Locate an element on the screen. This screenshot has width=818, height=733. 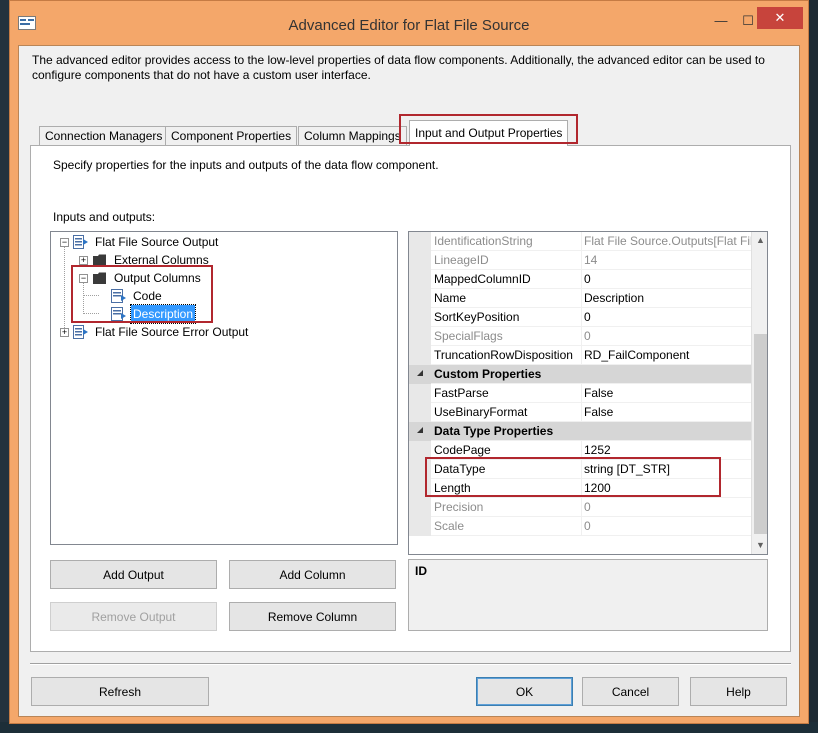
tree-item-code: Code is located at coordinates (221, 296).